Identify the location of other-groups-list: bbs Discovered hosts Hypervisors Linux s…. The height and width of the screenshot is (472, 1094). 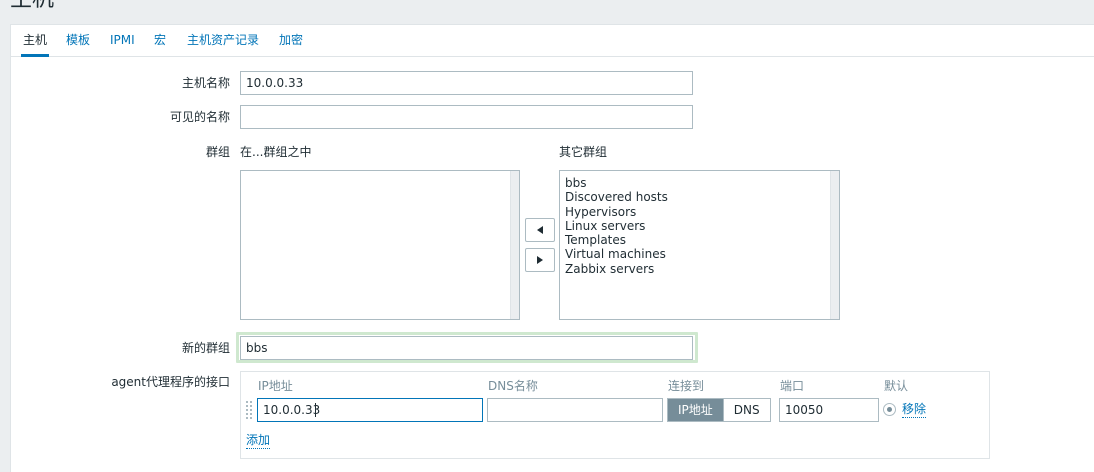
(699, 226).